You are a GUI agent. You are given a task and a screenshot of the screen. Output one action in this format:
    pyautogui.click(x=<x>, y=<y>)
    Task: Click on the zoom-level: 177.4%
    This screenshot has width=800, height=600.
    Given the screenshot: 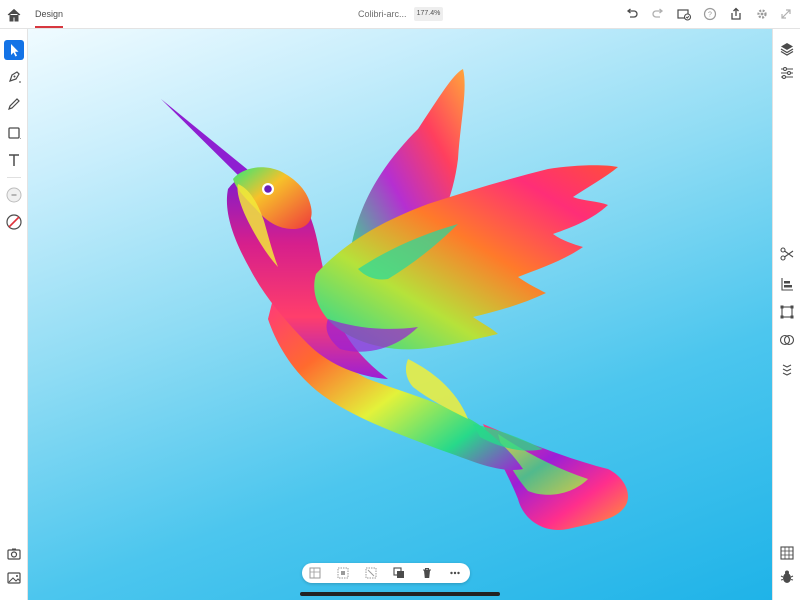 What is the action you would take?
    pyautogui.click(x=428, y=14)
    